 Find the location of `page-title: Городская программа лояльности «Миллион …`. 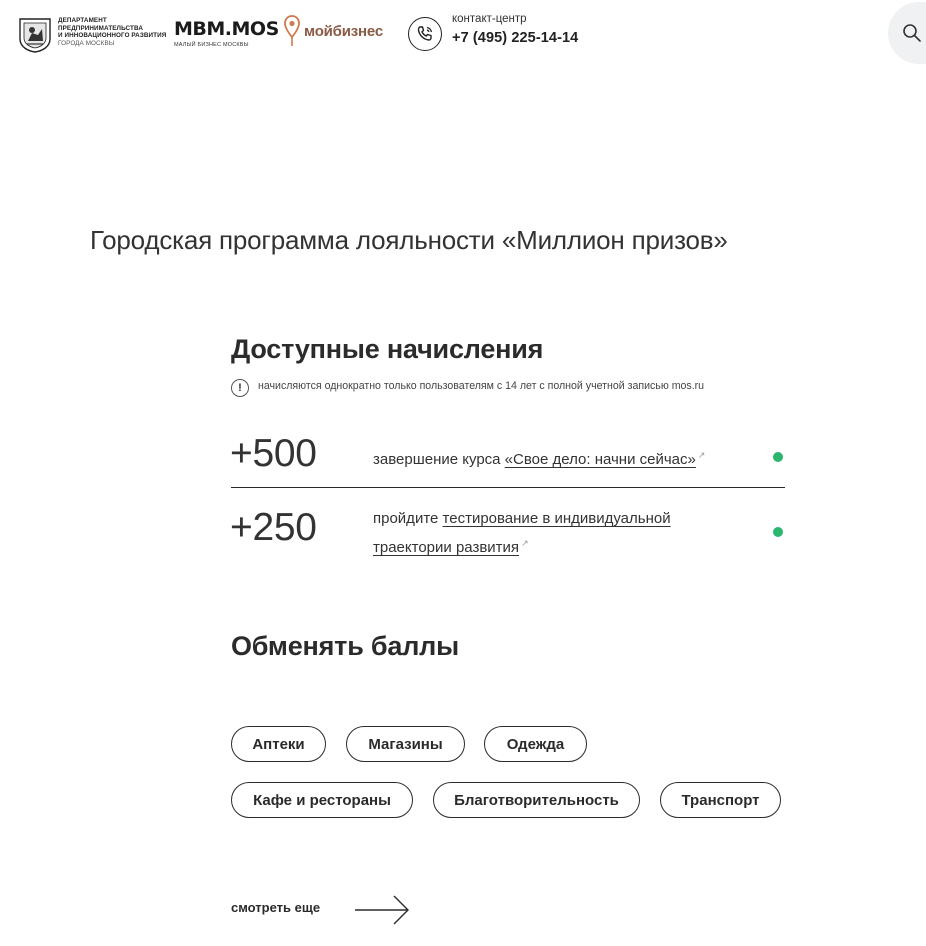

page-title: Городская программа лояльности «Миллион … is located at coordinates (409, 240).